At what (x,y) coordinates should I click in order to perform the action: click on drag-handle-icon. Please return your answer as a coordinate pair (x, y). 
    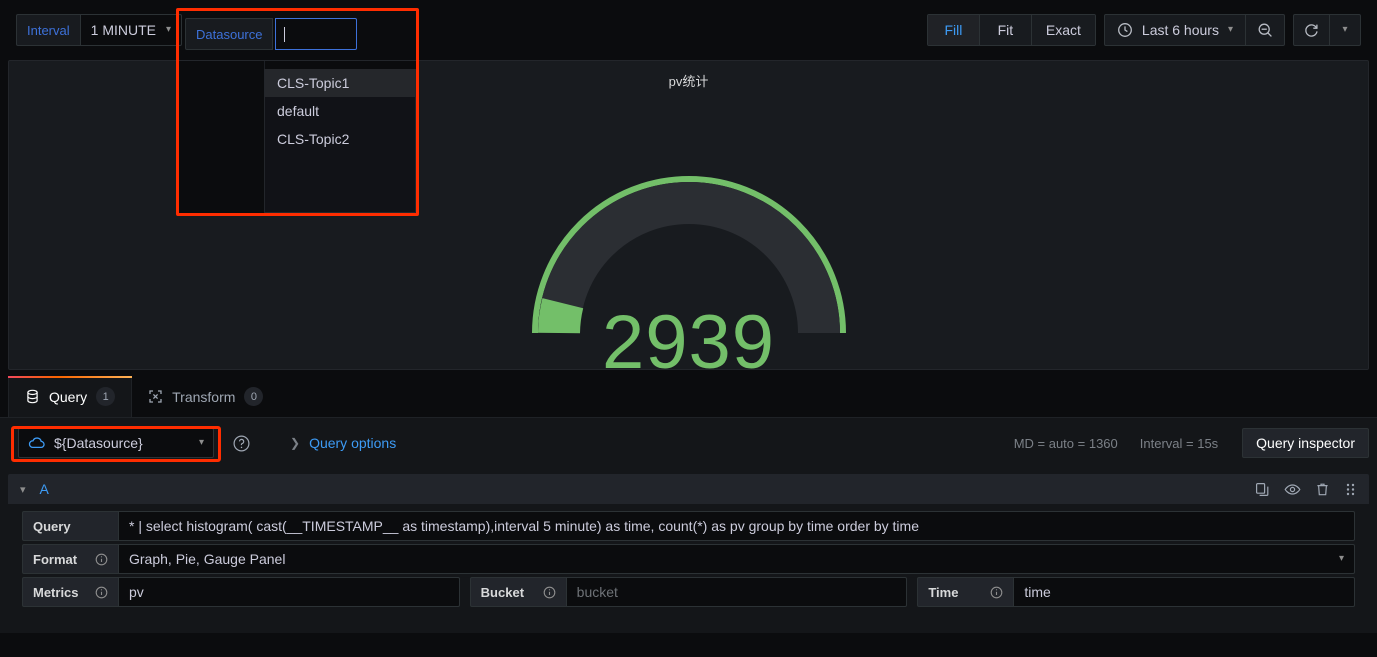
    Looking at the image, I should click on (1350, 489).